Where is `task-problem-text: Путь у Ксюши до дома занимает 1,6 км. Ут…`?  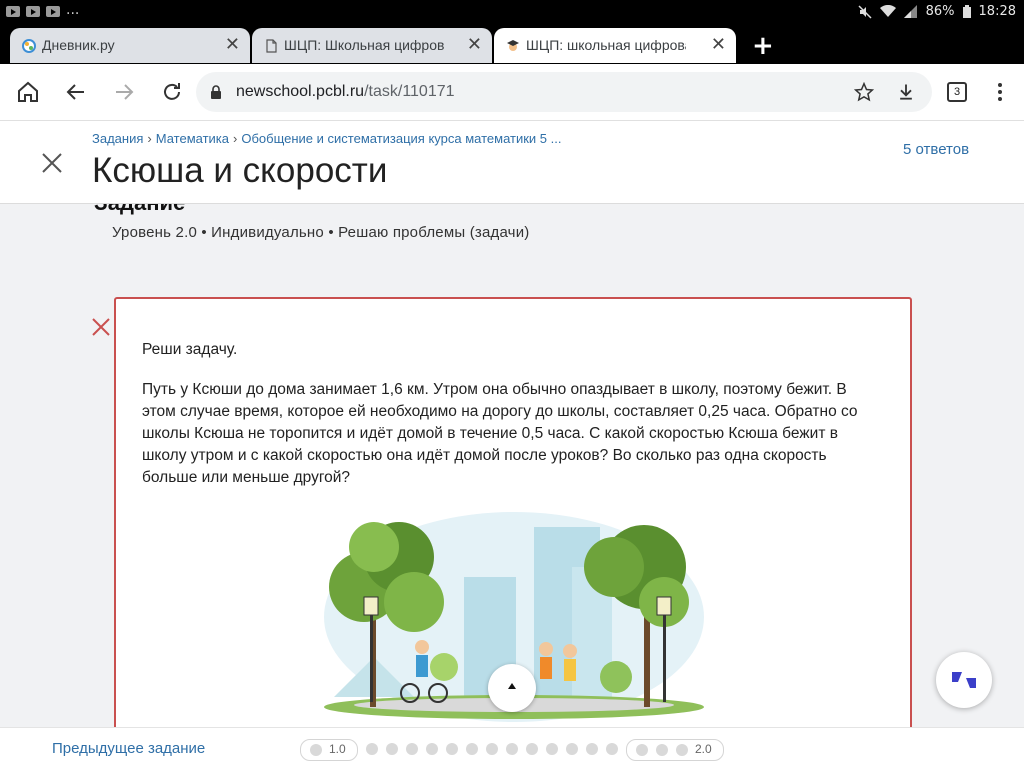
task-problem-text: Путь у Ксюши до дома занимает 1,6 км. Ут… is located at coordinates (500, 433).